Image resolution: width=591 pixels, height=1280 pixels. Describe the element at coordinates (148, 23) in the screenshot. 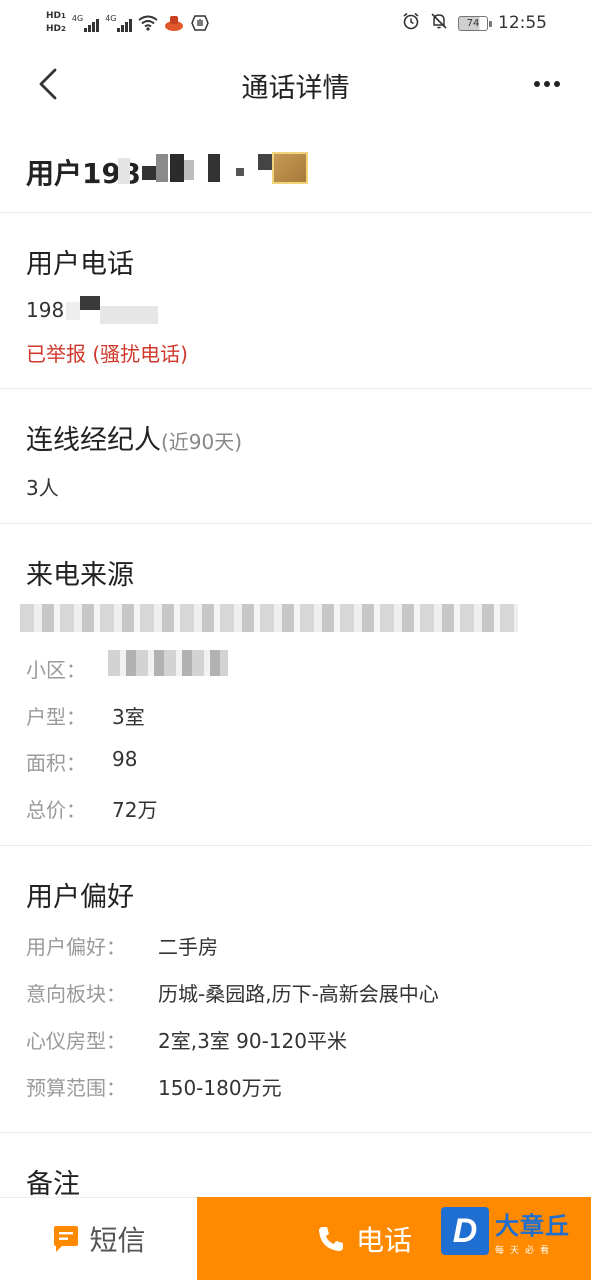

I see `wifi-icon` at that location.